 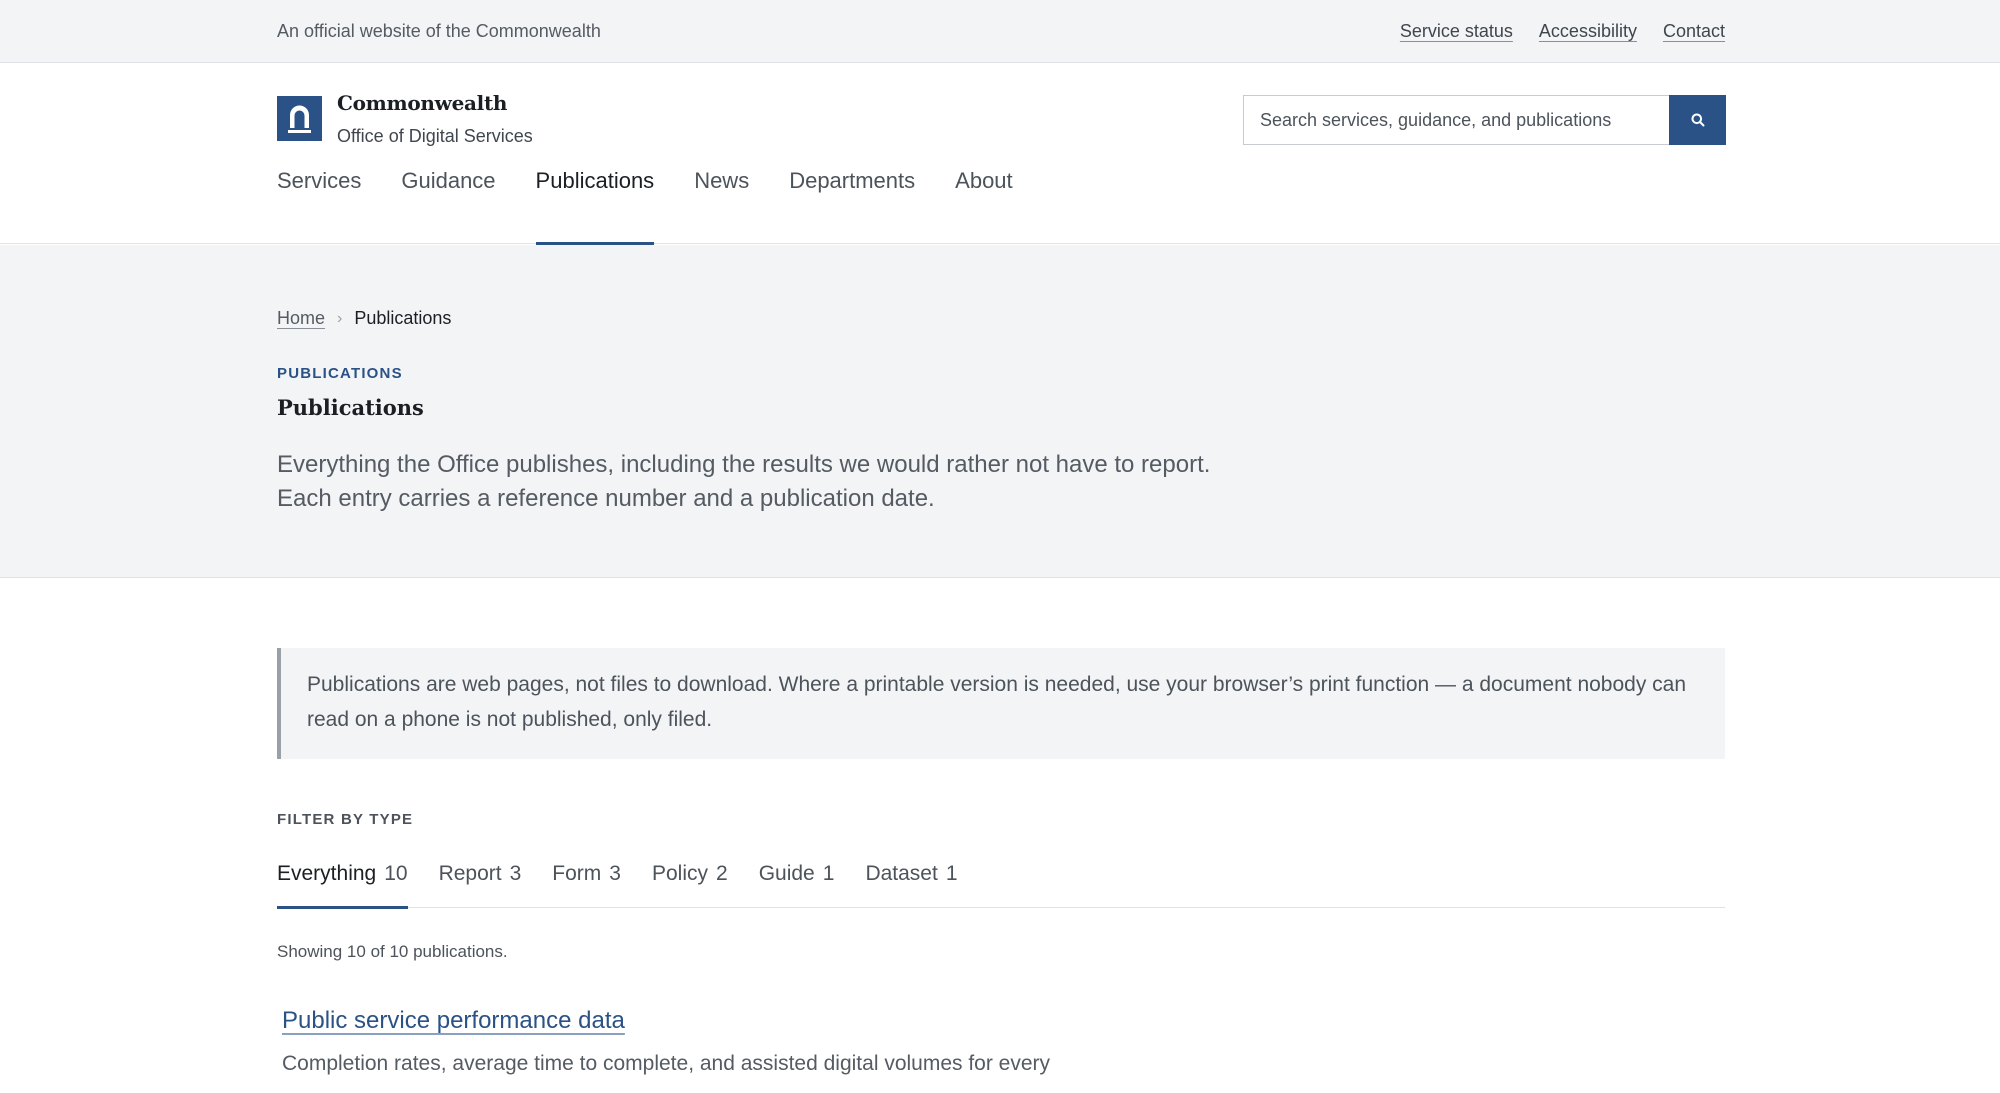 What do you see at coordinates (722, 873) in the screenshot?
I see `tab-count: 2` at bounding box center [722, 873].